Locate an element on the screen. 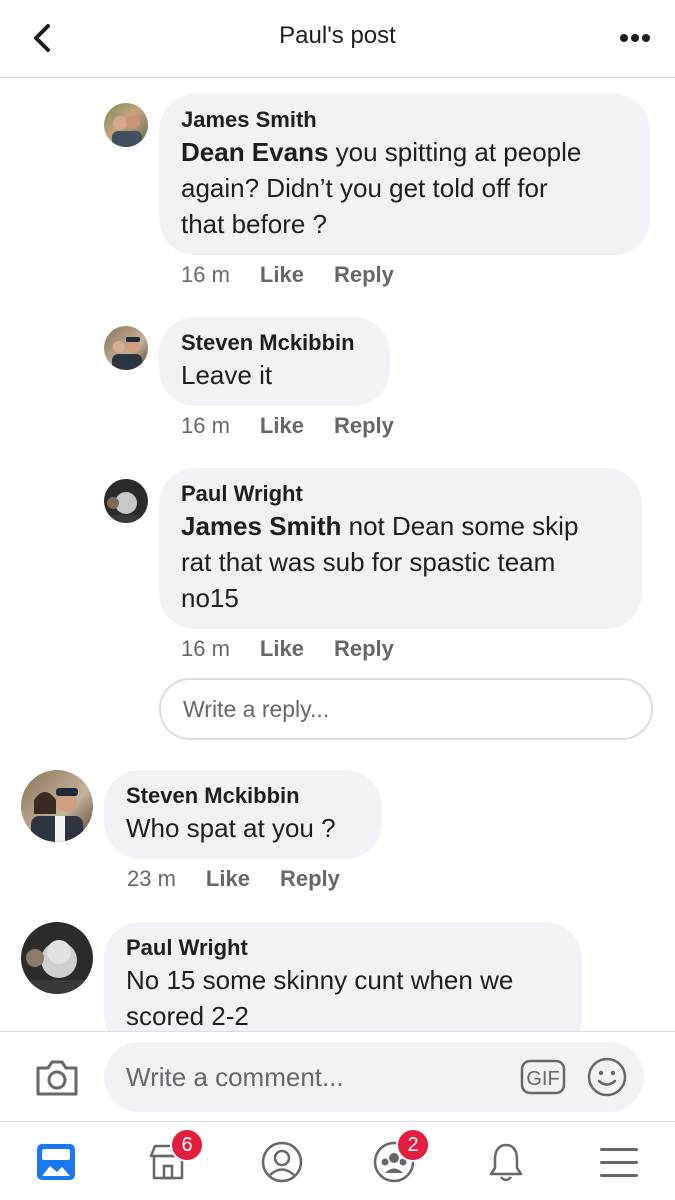 The width and height of the screenshot is (675, 1200). more-horizontal-icon is located at coordinates (635, 38).